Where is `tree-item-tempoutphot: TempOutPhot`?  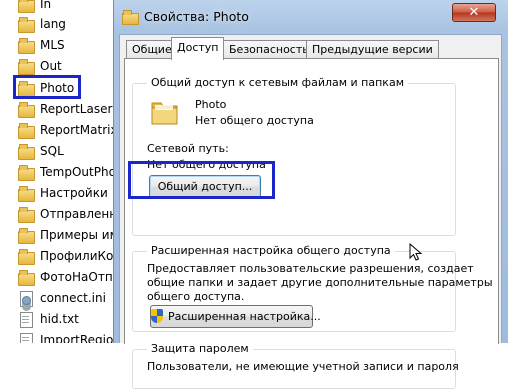 tree-item-tempoutphot: TempOutPhot is located at coordinates (58, 171).